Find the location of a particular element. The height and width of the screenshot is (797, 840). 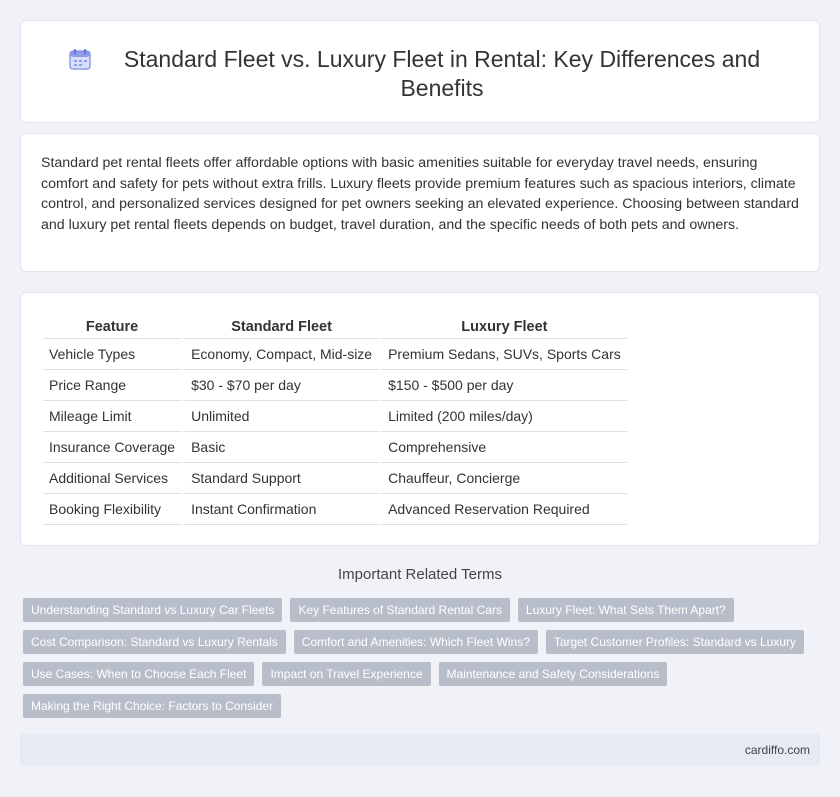

table-cell: Economy, Compact, Mid-size is located at coordinates (280, 354).